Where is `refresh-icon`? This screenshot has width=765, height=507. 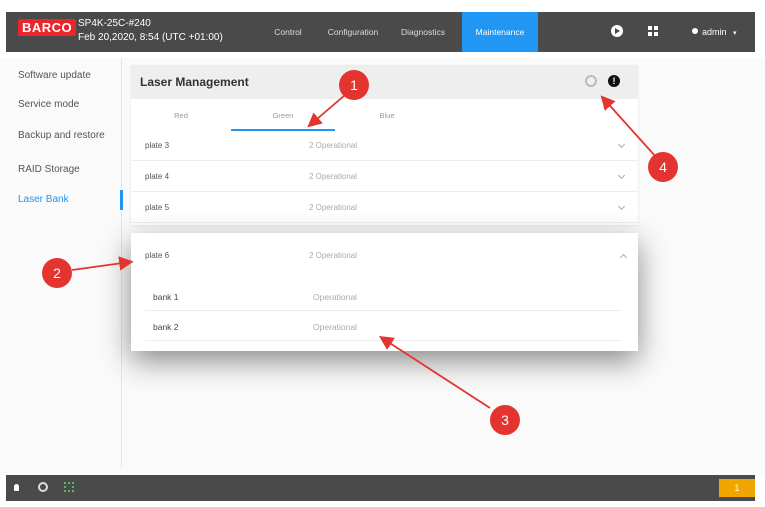 refresh-icon is located at coordinates (591, 81).